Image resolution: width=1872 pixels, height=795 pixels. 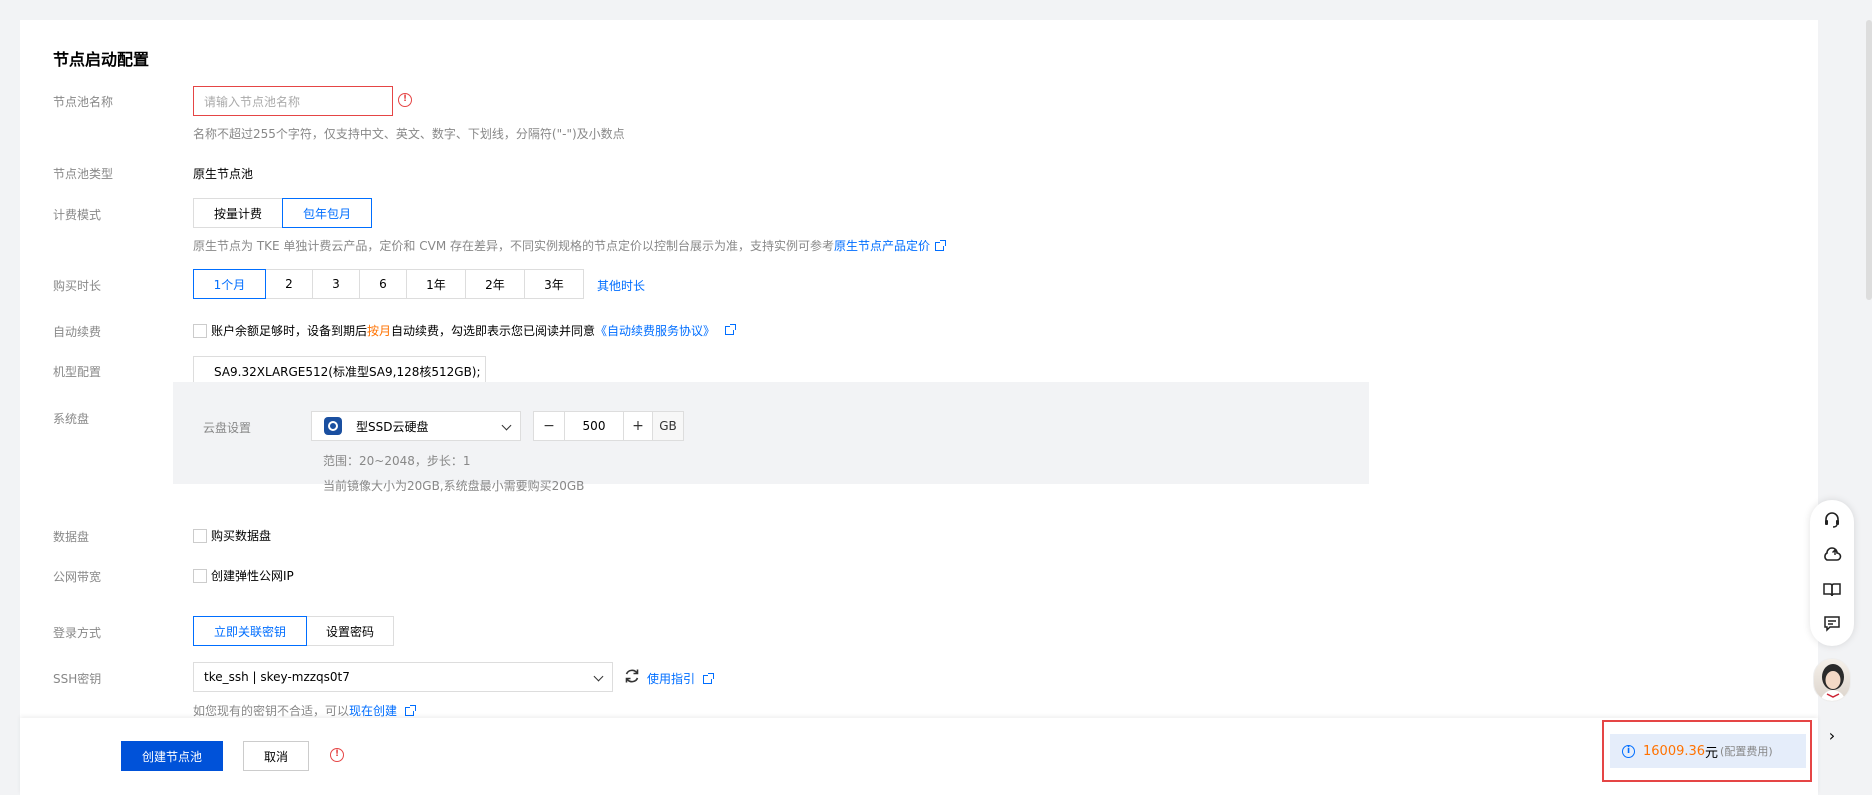 I want to click on login-option-ssh-key: 立即关联密钥, so click(x=250, y=631).